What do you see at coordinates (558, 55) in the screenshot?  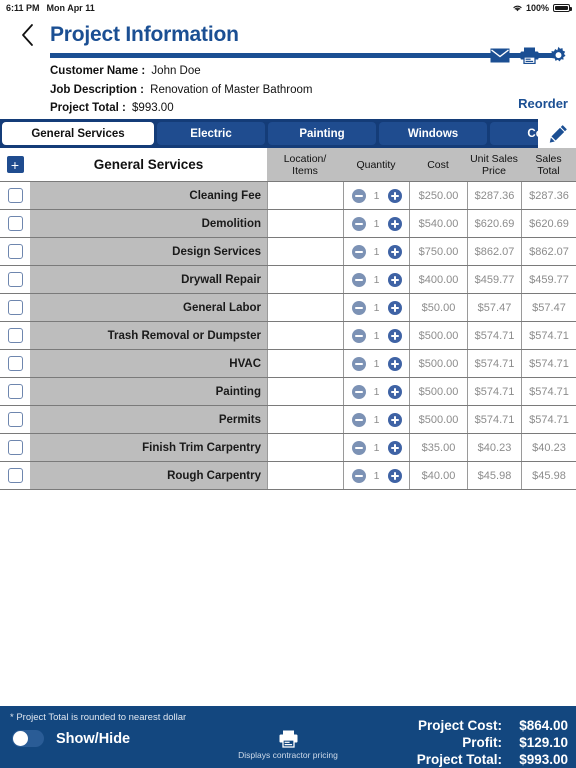 I see `gear-icon` at bounding box center [558, 55].